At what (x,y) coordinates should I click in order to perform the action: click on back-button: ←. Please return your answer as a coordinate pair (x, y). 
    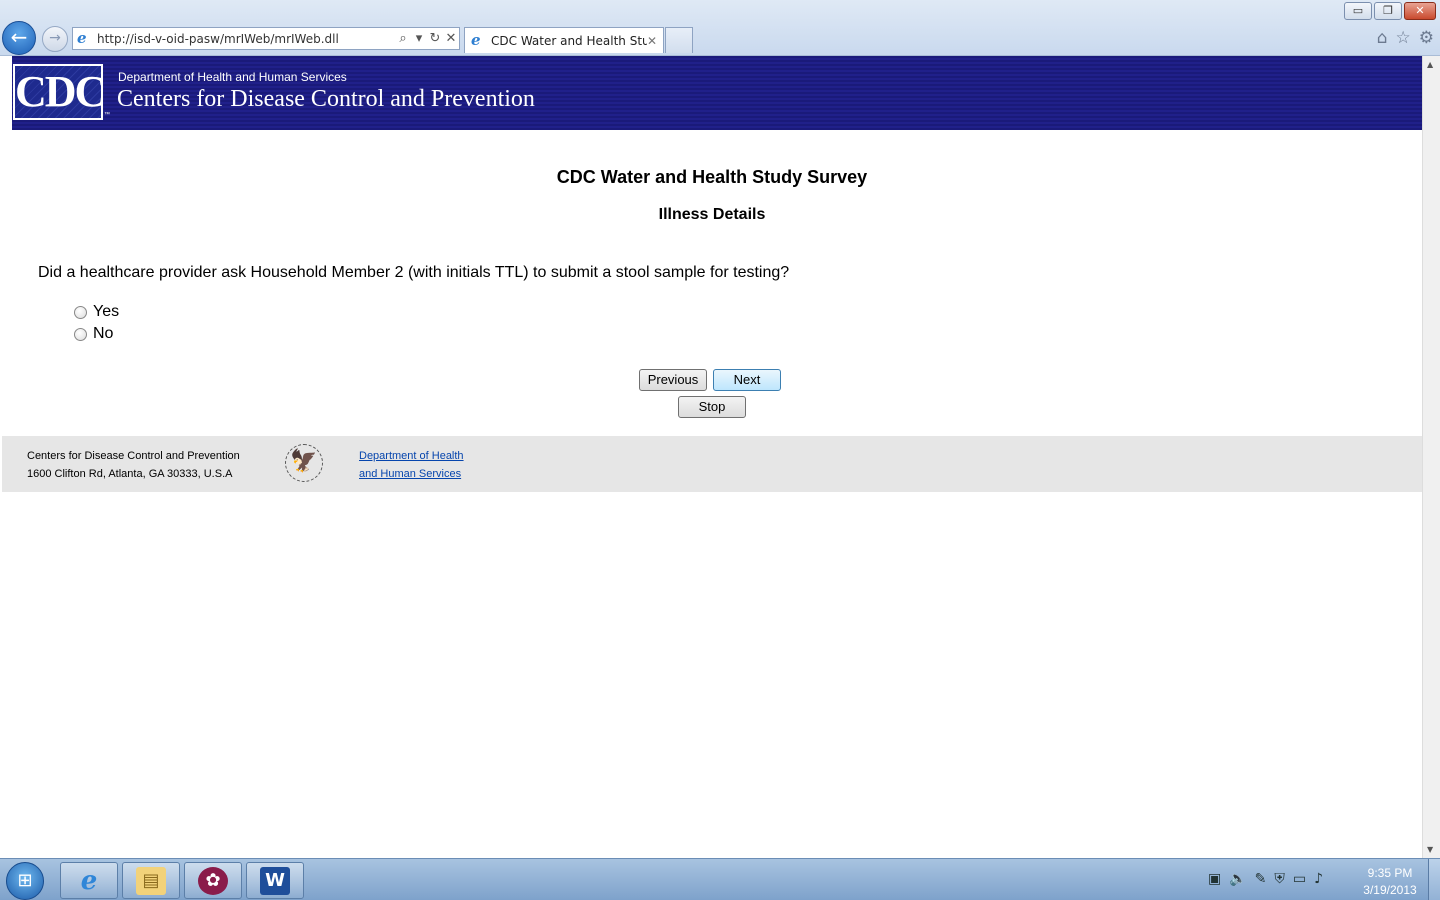
    Looking at the image, I should click on (19, 38).